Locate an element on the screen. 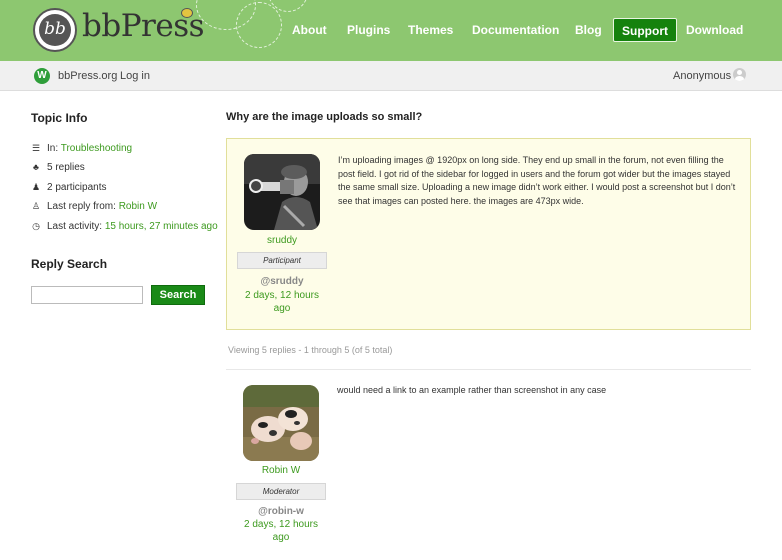 The width and height of the screenshot is (782, 560). person-icon: ♙ is located at coordinates (36, 206).